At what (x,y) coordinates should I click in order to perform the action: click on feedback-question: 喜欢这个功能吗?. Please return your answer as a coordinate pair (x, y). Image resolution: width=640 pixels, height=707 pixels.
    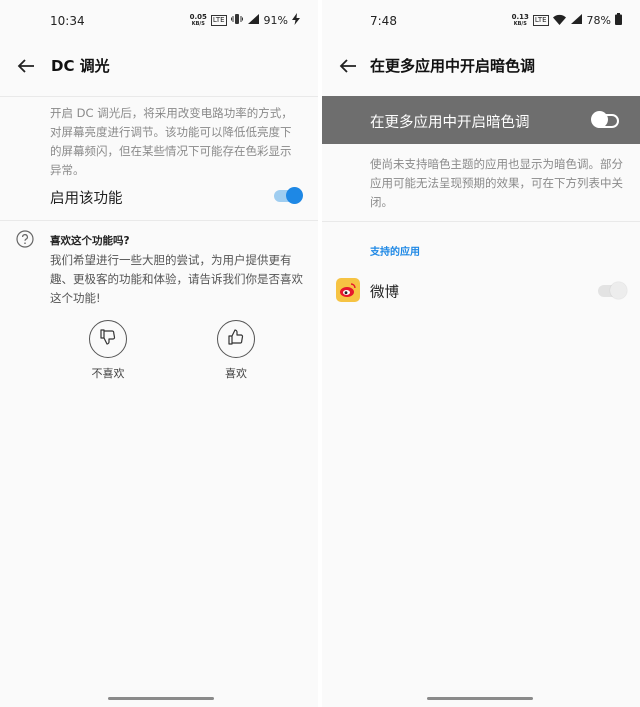
    Looking at the image, I should click on (90, 241).